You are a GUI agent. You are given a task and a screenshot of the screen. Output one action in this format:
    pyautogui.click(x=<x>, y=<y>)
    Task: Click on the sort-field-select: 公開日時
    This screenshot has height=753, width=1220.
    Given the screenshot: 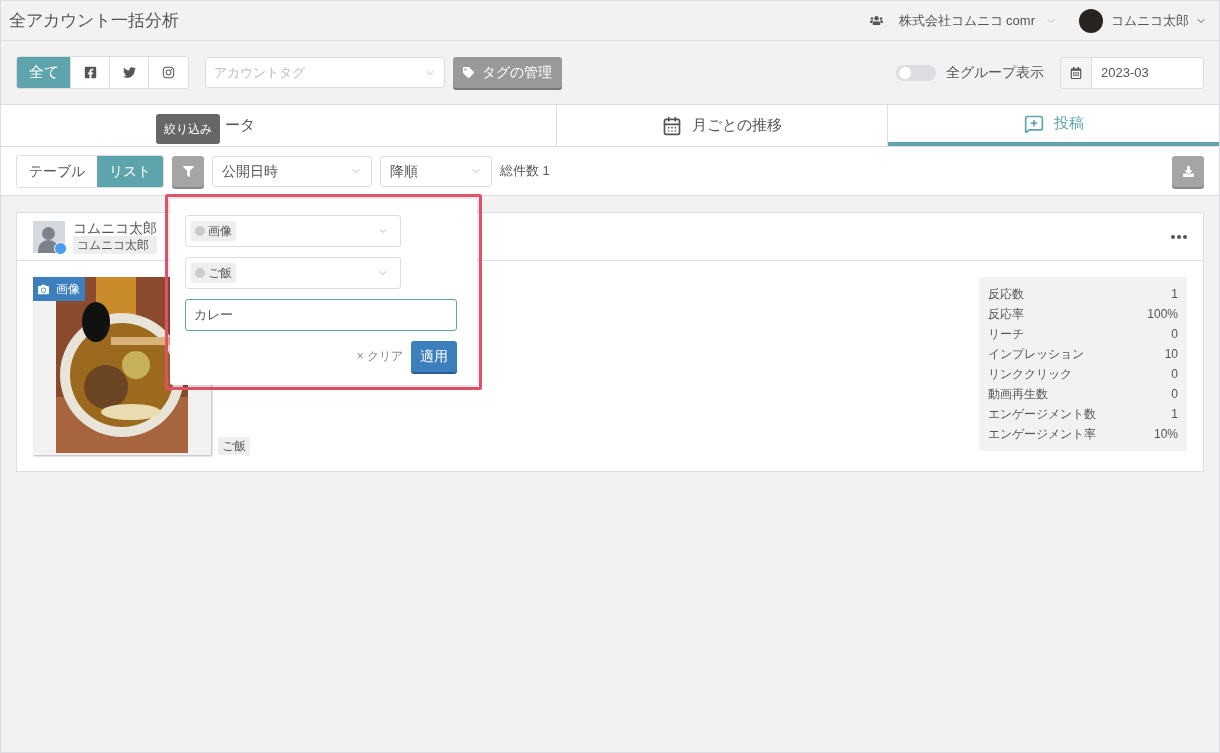 What is the action you would take?
    pyautogui.click(x=292, y=171)
    